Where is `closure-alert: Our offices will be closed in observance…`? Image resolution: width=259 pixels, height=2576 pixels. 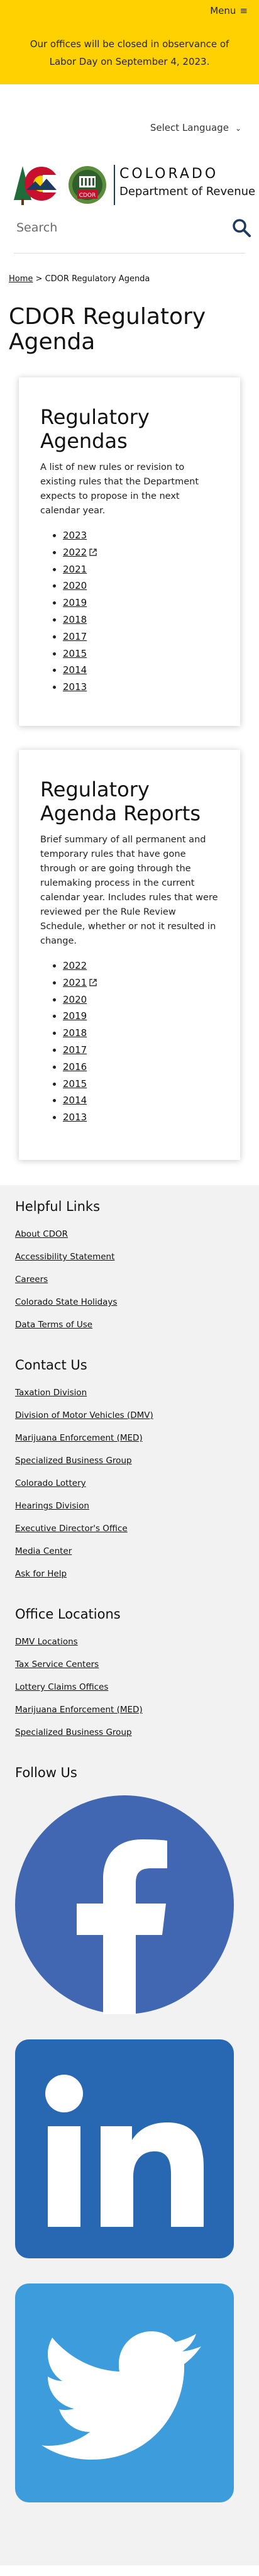 closure-alert: Our offices will be closed in observance… is located at coordinates (129, 52).